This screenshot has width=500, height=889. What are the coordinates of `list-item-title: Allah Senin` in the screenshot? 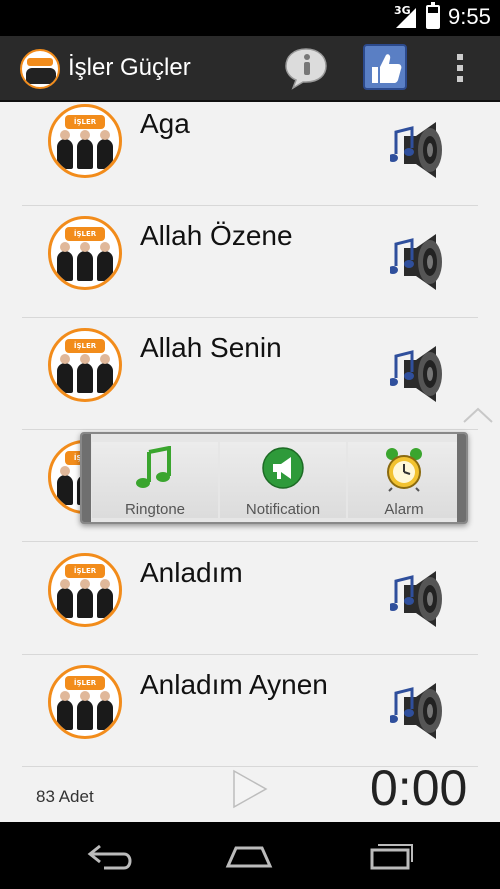 It's located at (211, 347).